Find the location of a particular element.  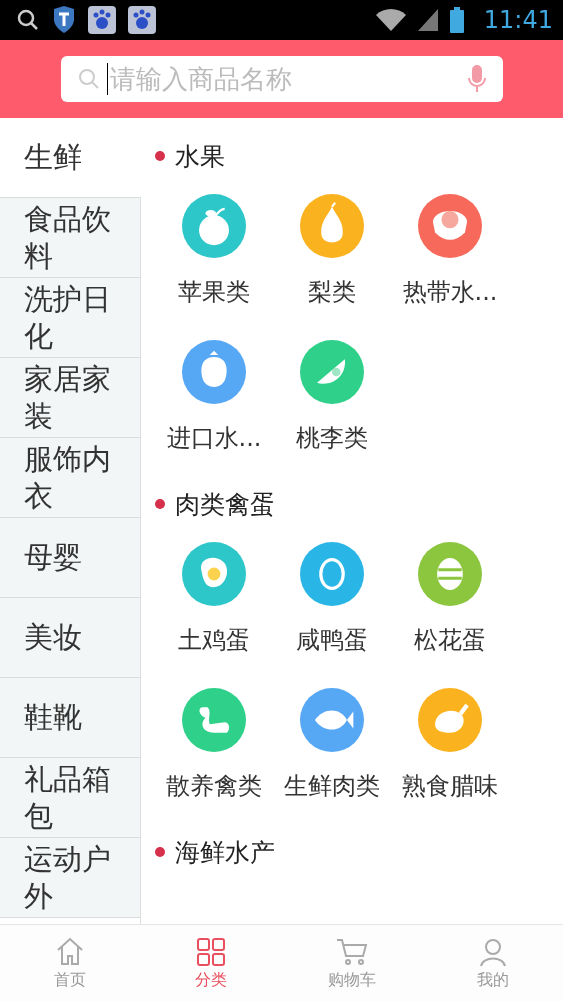

search-field: 请输入商品名称 is located at coordinates (281, 79).